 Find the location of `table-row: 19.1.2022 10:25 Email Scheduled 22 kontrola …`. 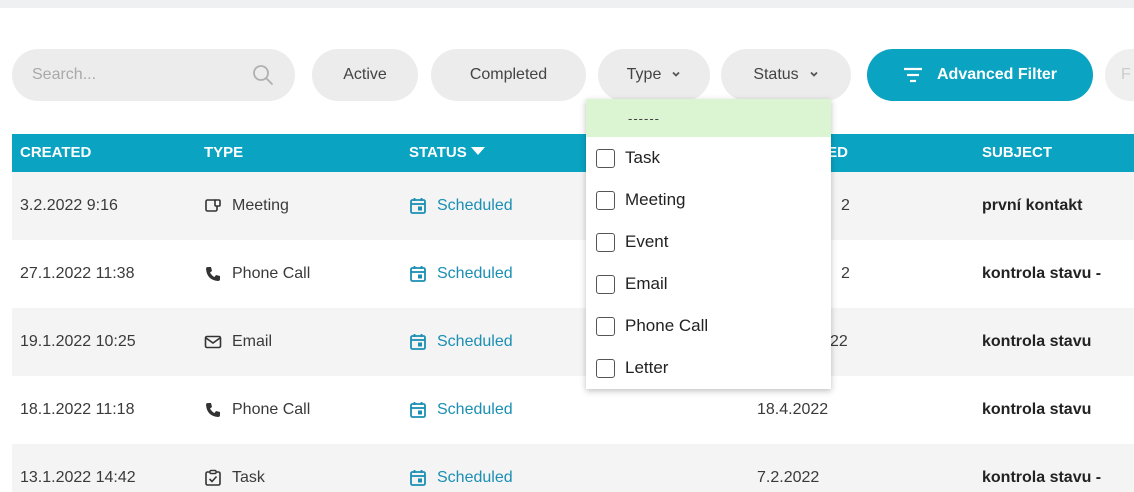

table-row: 19.1.2022 10:25 Email Scheduled 22 kontrola … is located at coordinates (573, 342).